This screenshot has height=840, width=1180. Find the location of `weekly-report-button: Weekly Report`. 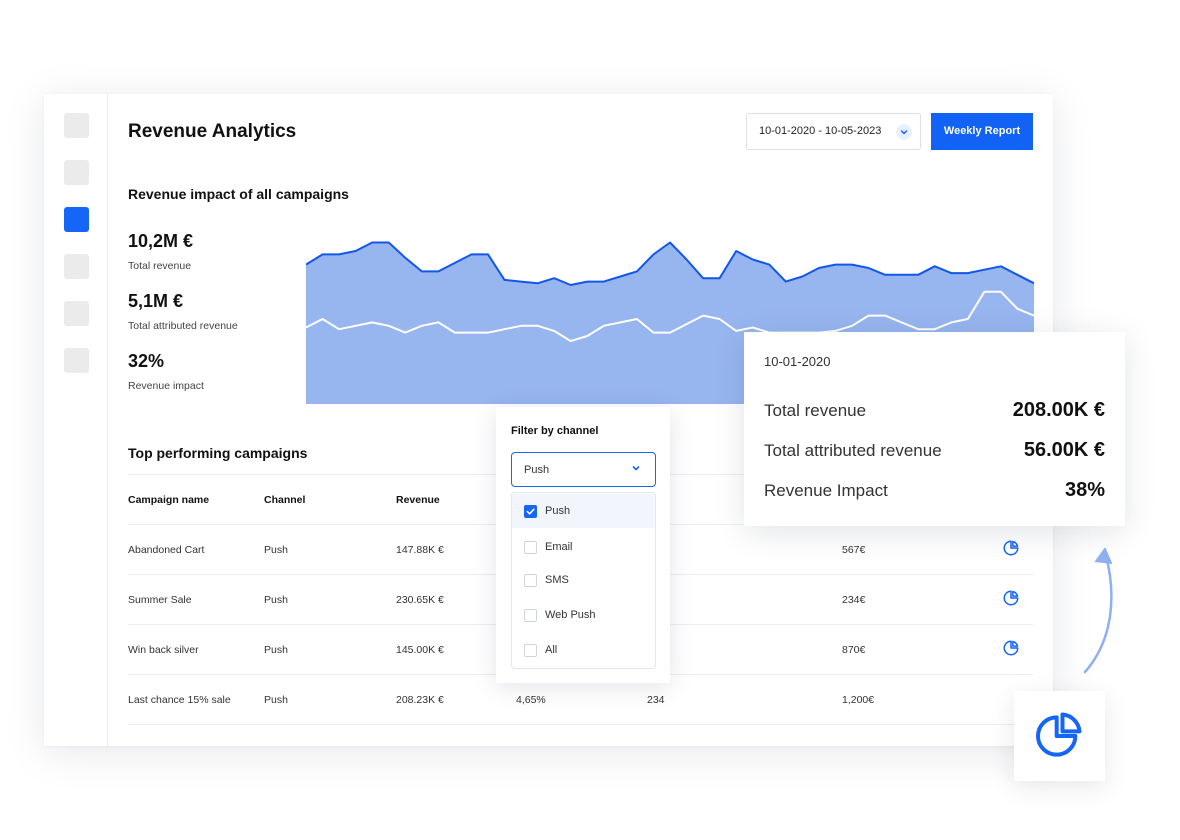

weekly-report-button: Weekly Report is located at coordinates (982, 131).